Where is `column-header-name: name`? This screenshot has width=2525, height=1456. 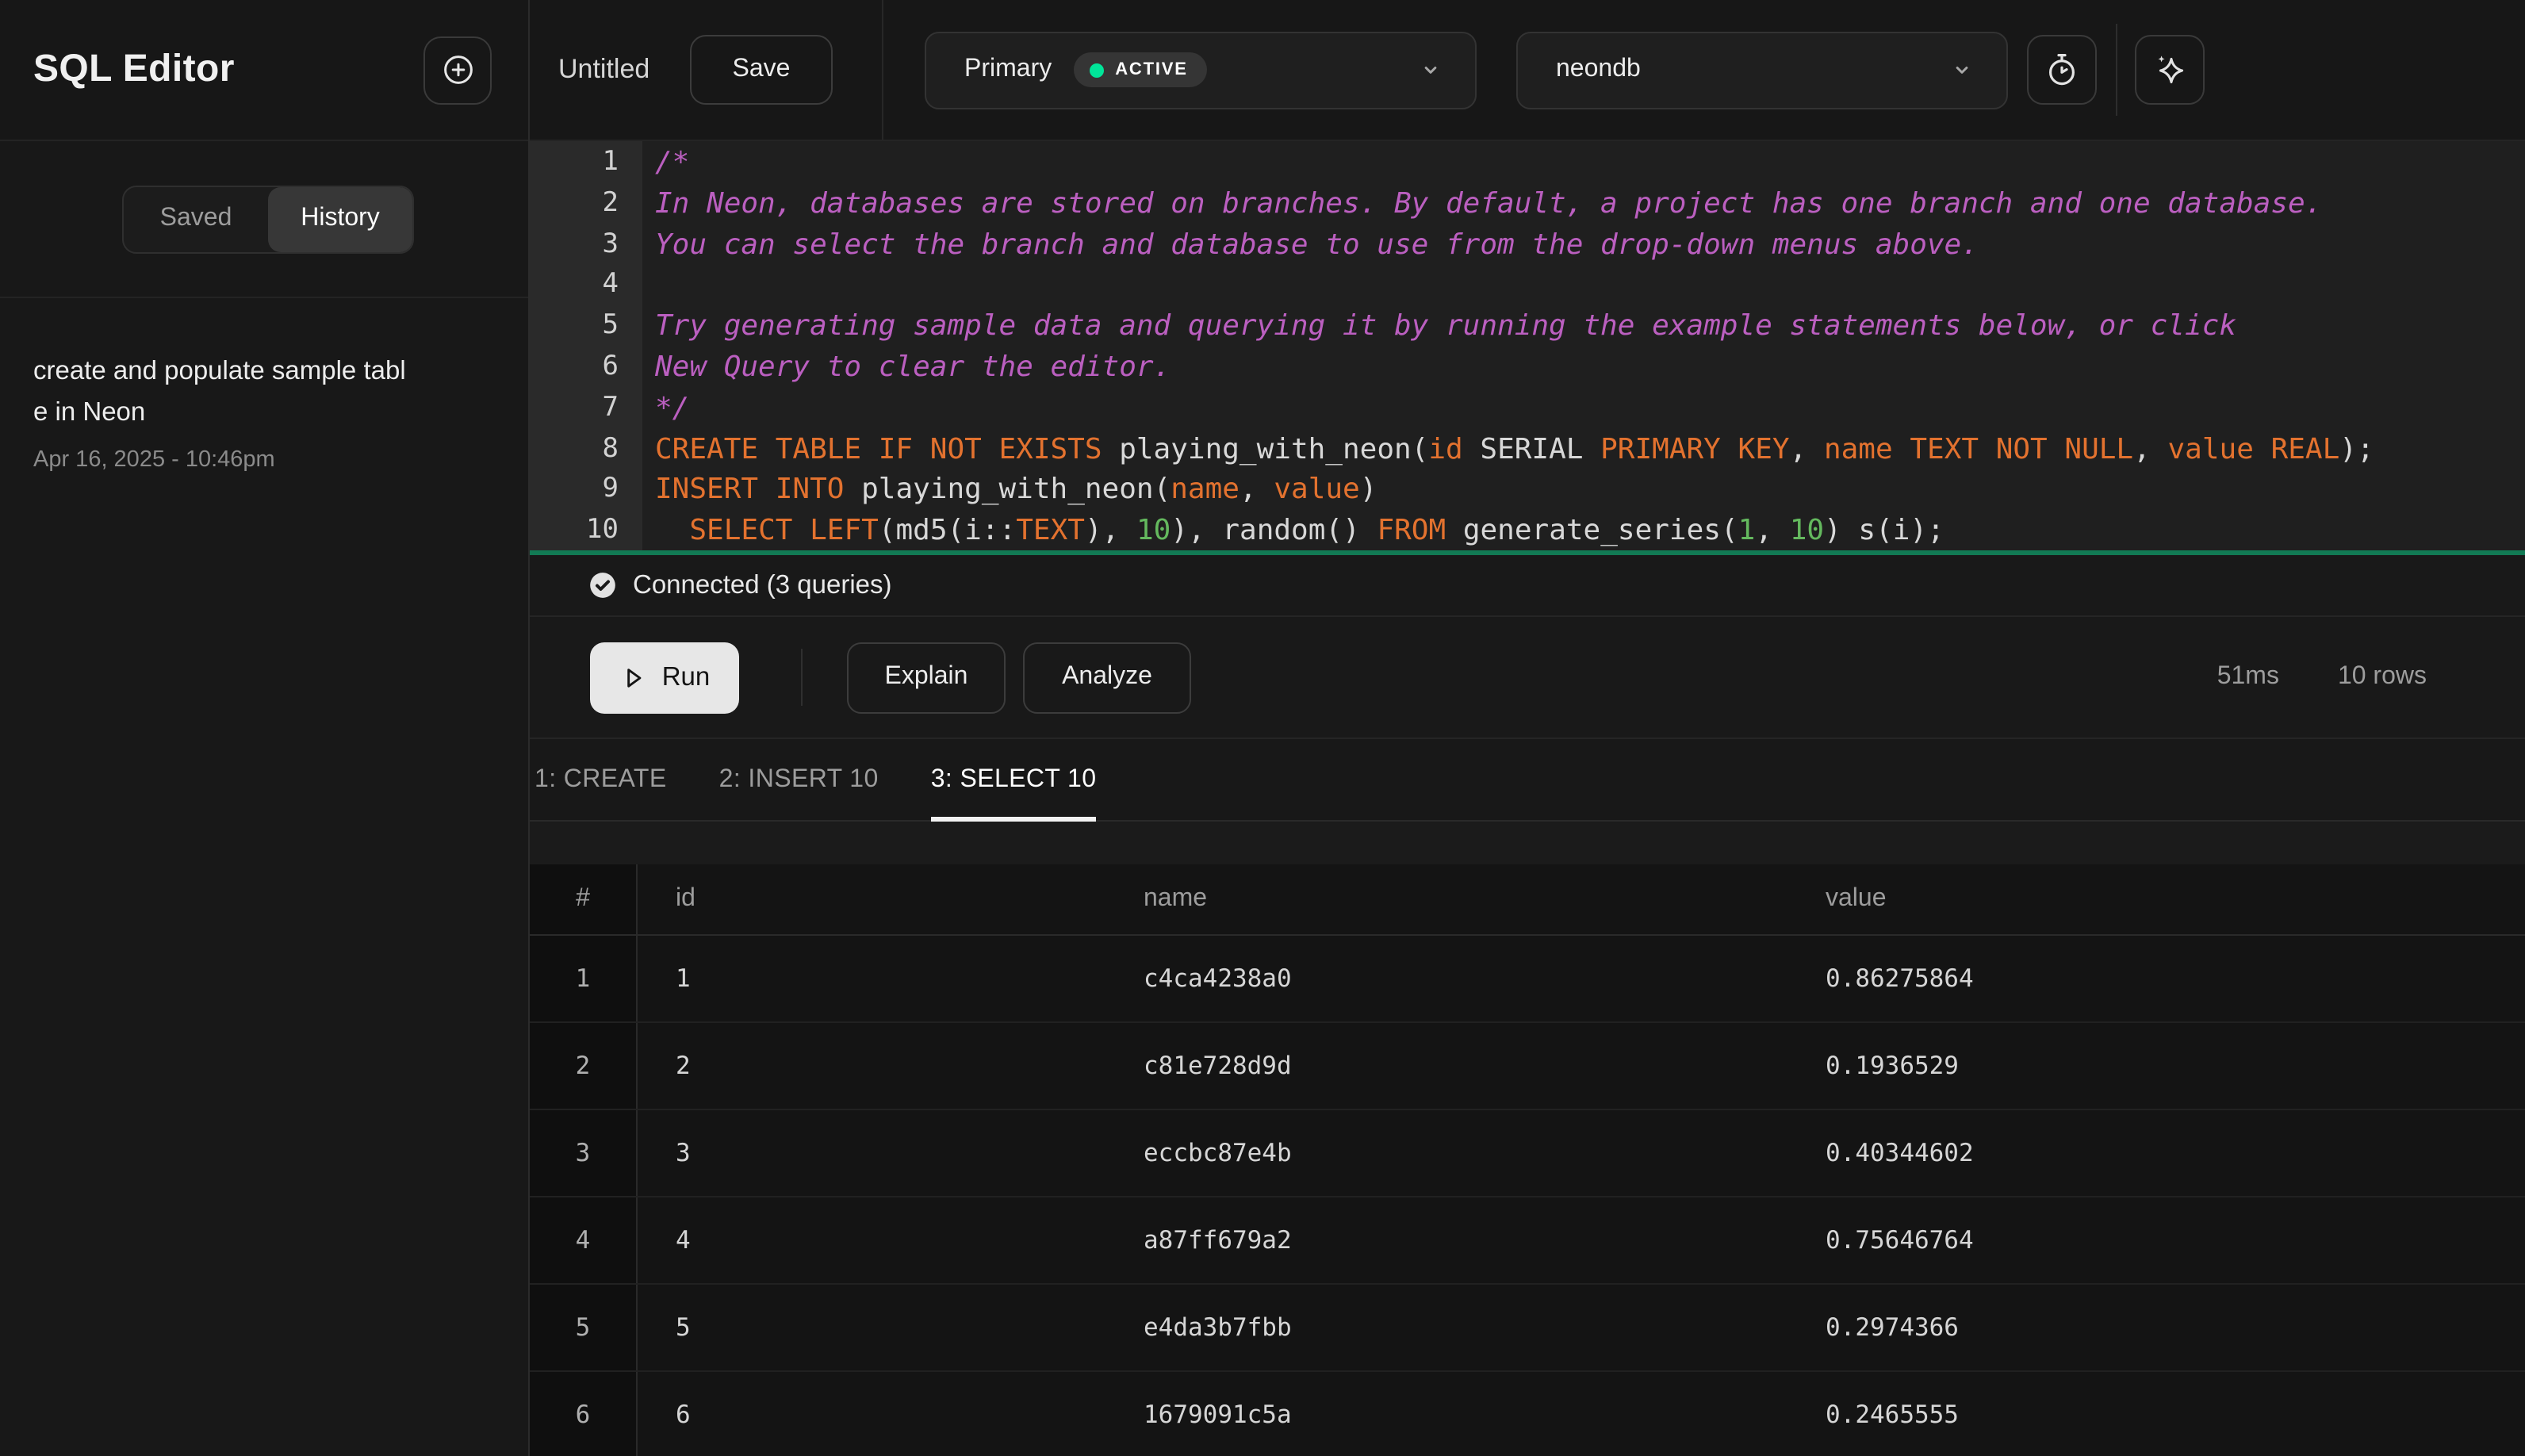 column-header-name: name is located at coordinates (1176, 898).